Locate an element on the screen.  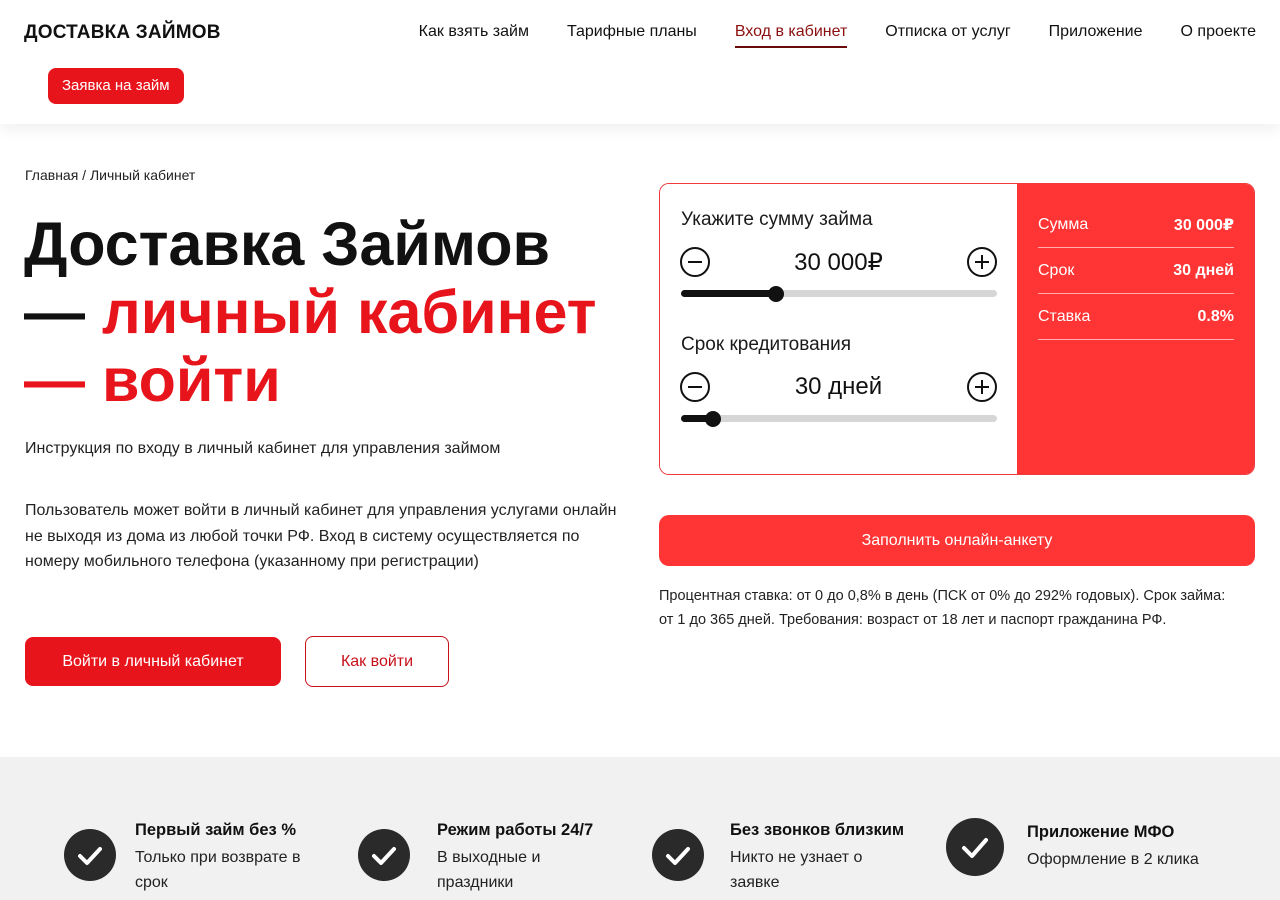
summary-value: 30 дней is located at coordinates (1203, 270).